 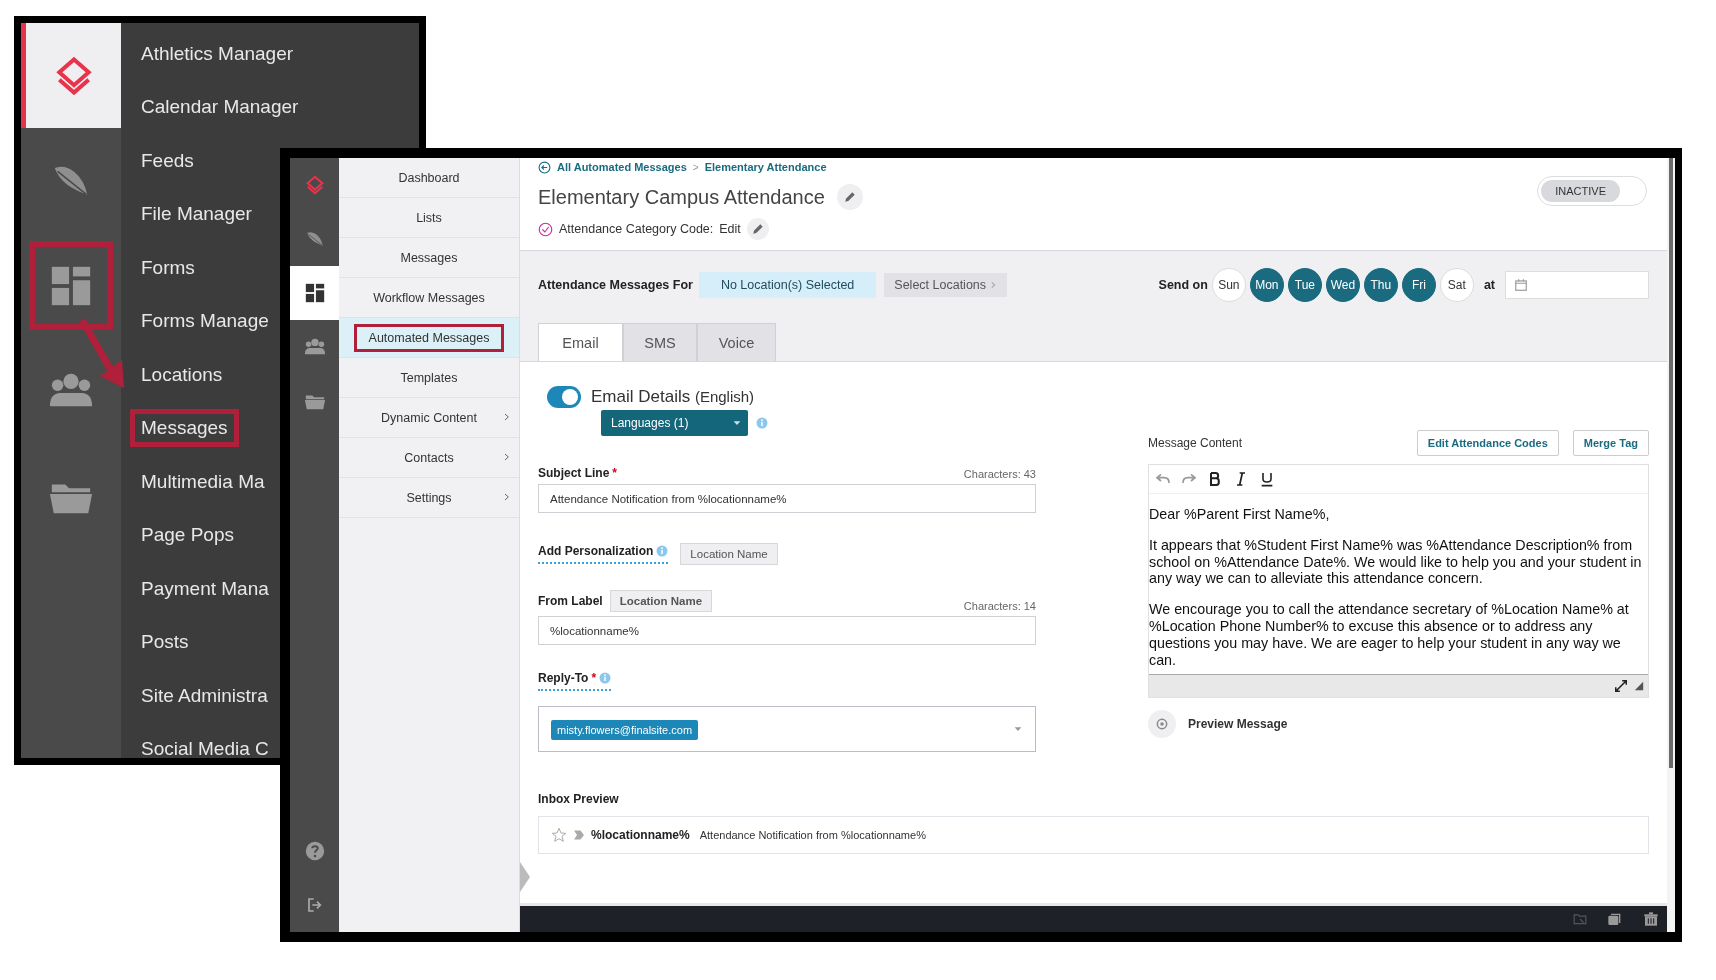 I want to click on location-chip: No Location(s) Selected, so click(x=787, y=285).